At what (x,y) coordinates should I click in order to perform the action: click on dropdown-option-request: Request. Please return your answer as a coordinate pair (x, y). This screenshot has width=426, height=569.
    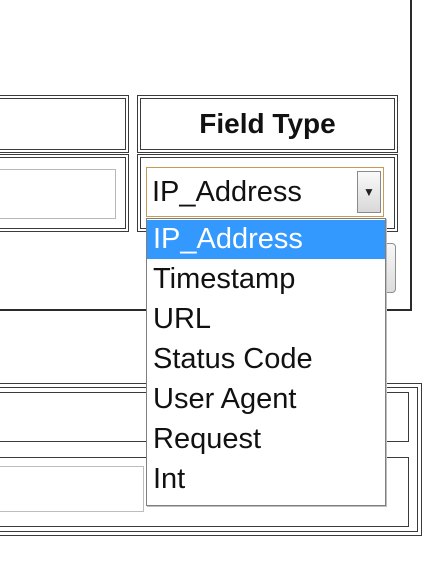
    Looking at the image, I should click on (266, 439).